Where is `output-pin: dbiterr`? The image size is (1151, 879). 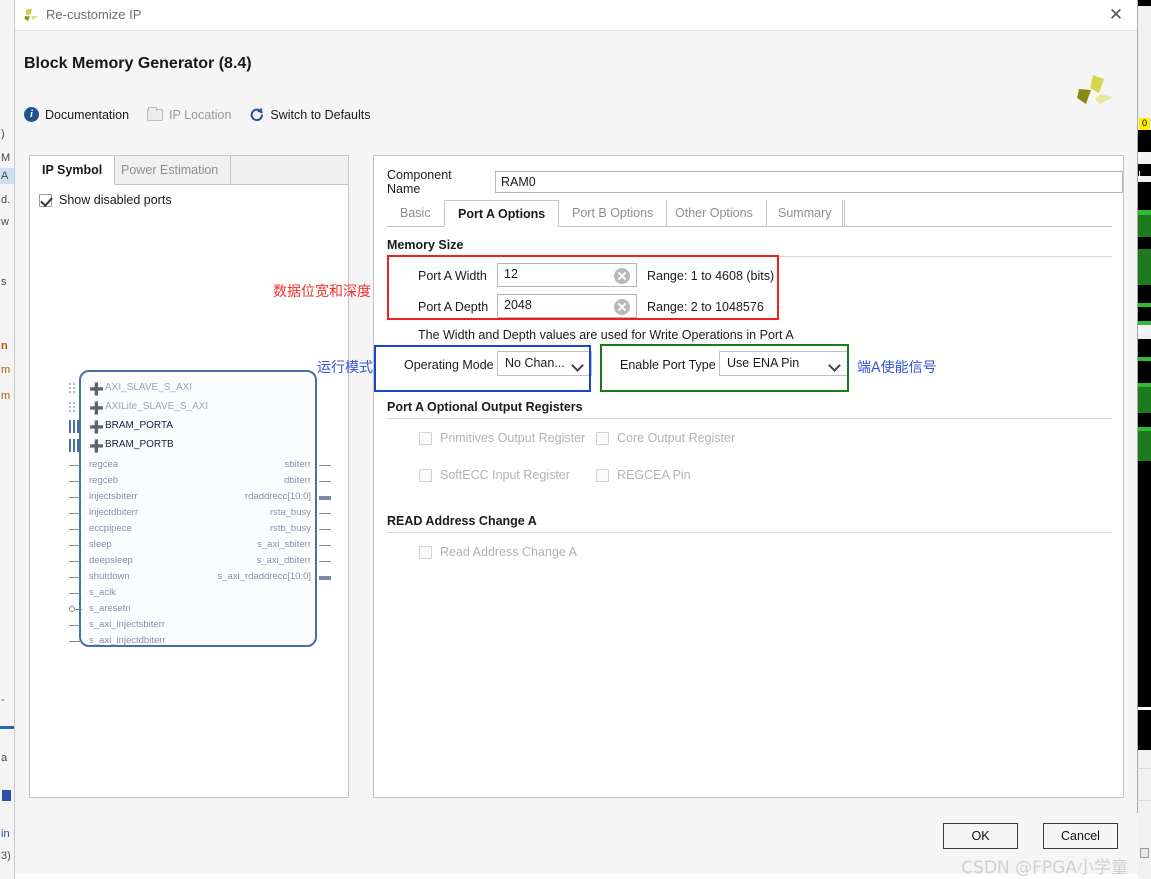
output-pin: dbiterr is located at coordinates (206, 483).